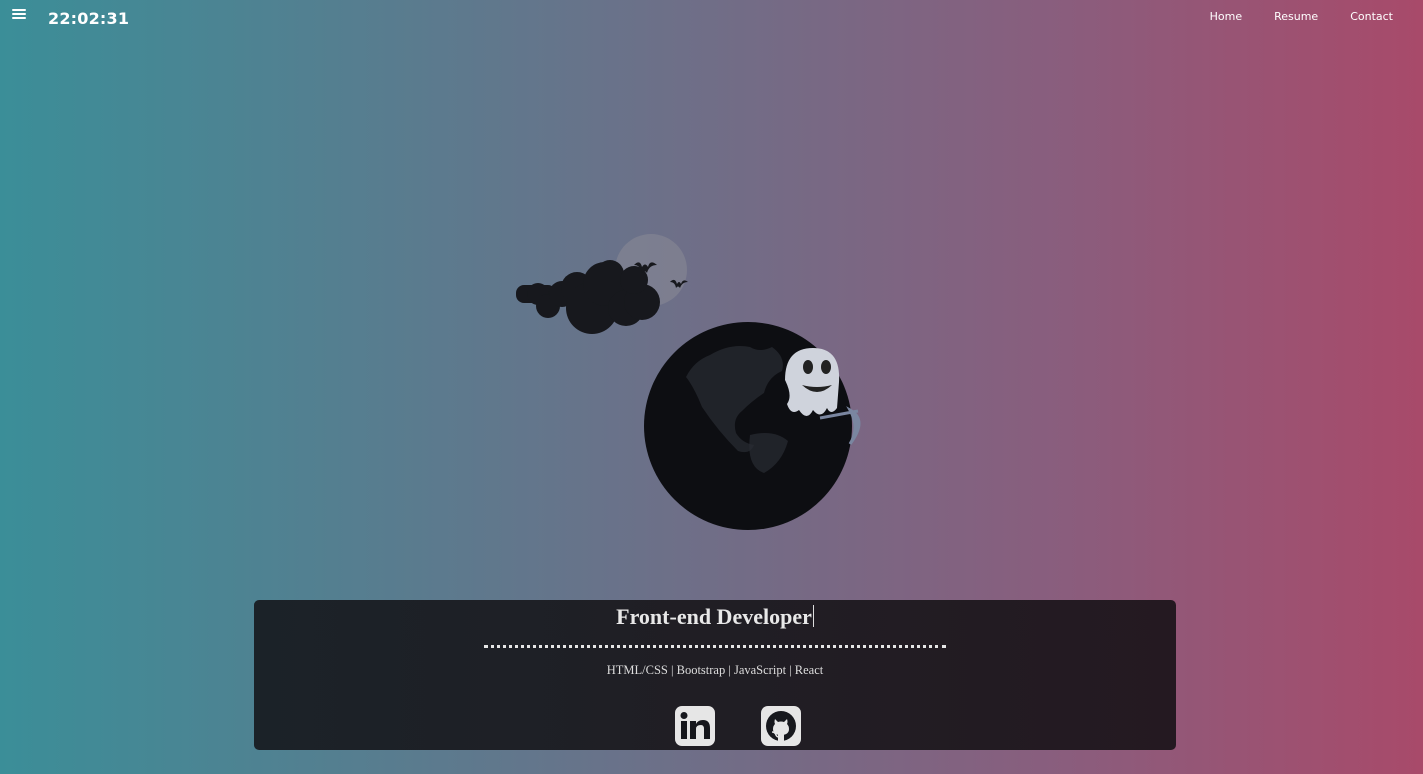 This screenshot has height=774, width=1423. I want to click on top-bar: 22:02:31 Home Resume Contact, so click(711, 20).